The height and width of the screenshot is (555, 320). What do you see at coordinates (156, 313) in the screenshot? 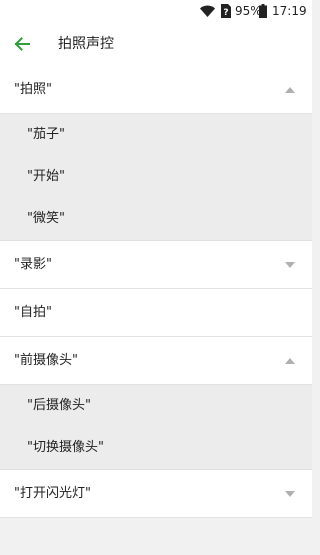
I see `group-selfie: "自拍"` at bounding box center [156, 313].